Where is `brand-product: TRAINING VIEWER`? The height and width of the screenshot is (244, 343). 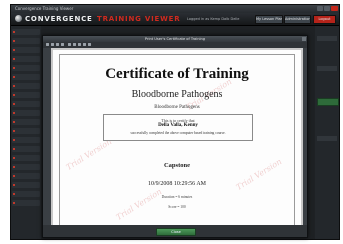 brand-product: TRAINING VIEWER is located at coordinates (139, 19).